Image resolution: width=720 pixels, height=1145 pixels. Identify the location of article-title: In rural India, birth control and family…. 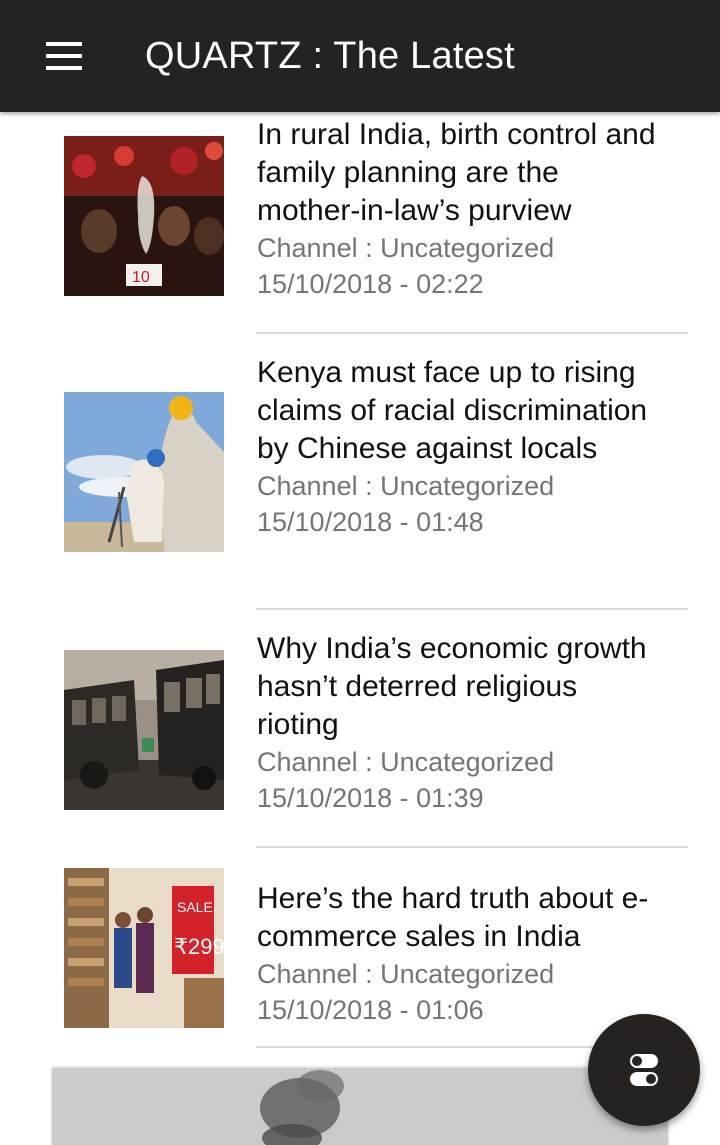
(456, 172).